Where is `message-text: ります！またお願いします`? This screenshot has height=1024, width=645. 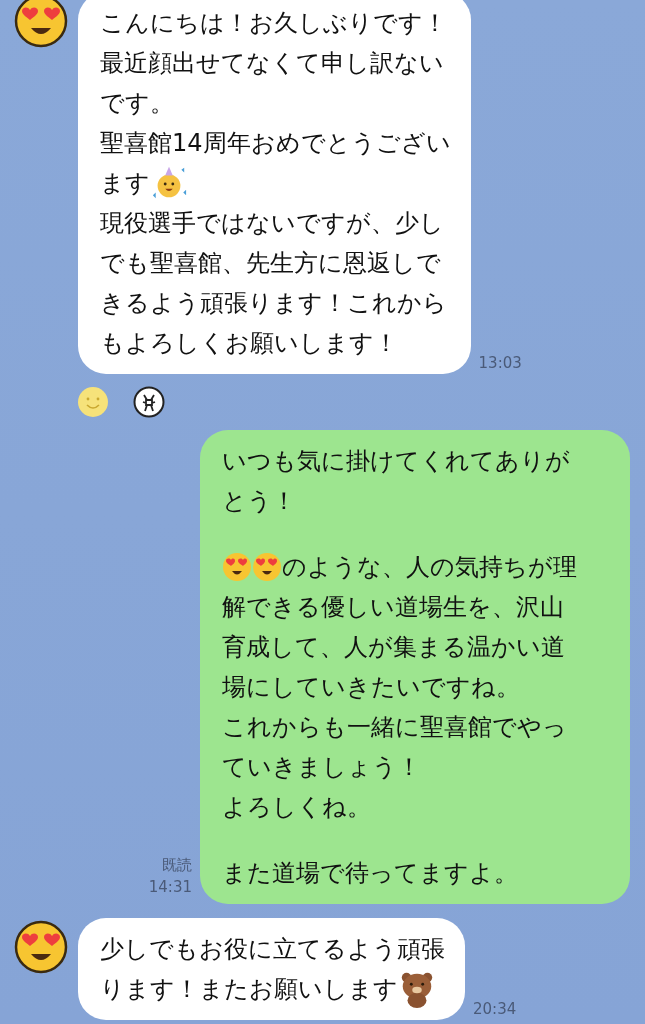
message-text: ります！またお願いします is located at coordinates (249, 989).